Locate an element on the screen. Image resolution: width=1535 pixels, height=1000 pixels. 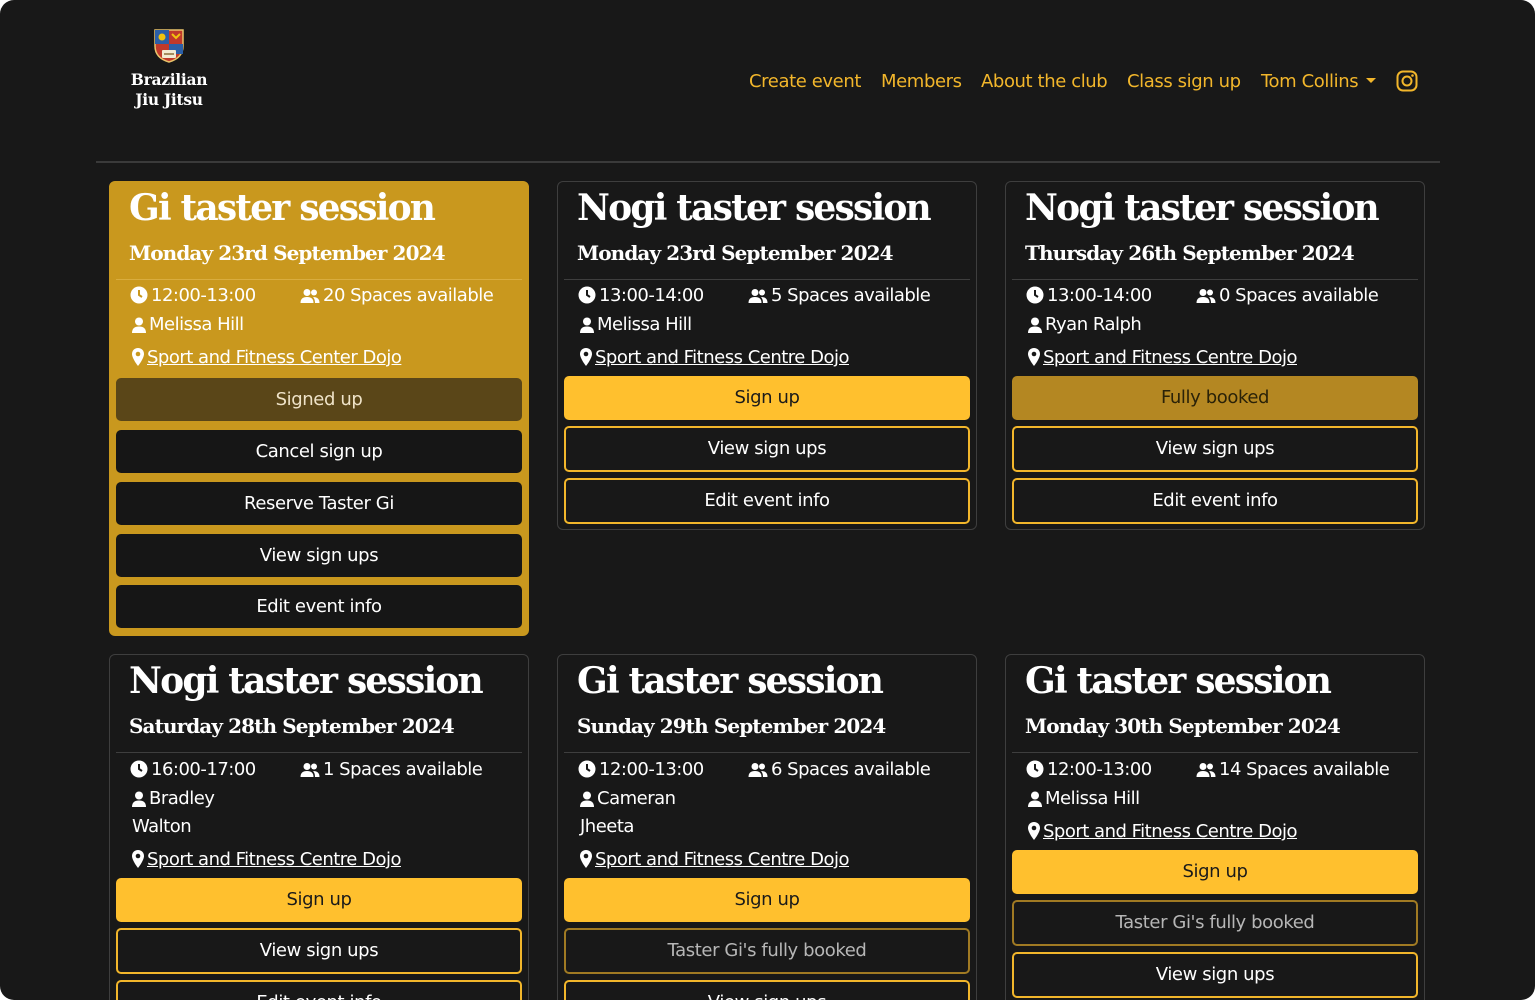
event-instructor: Bradley Walton is located at coordinates (187, 813).